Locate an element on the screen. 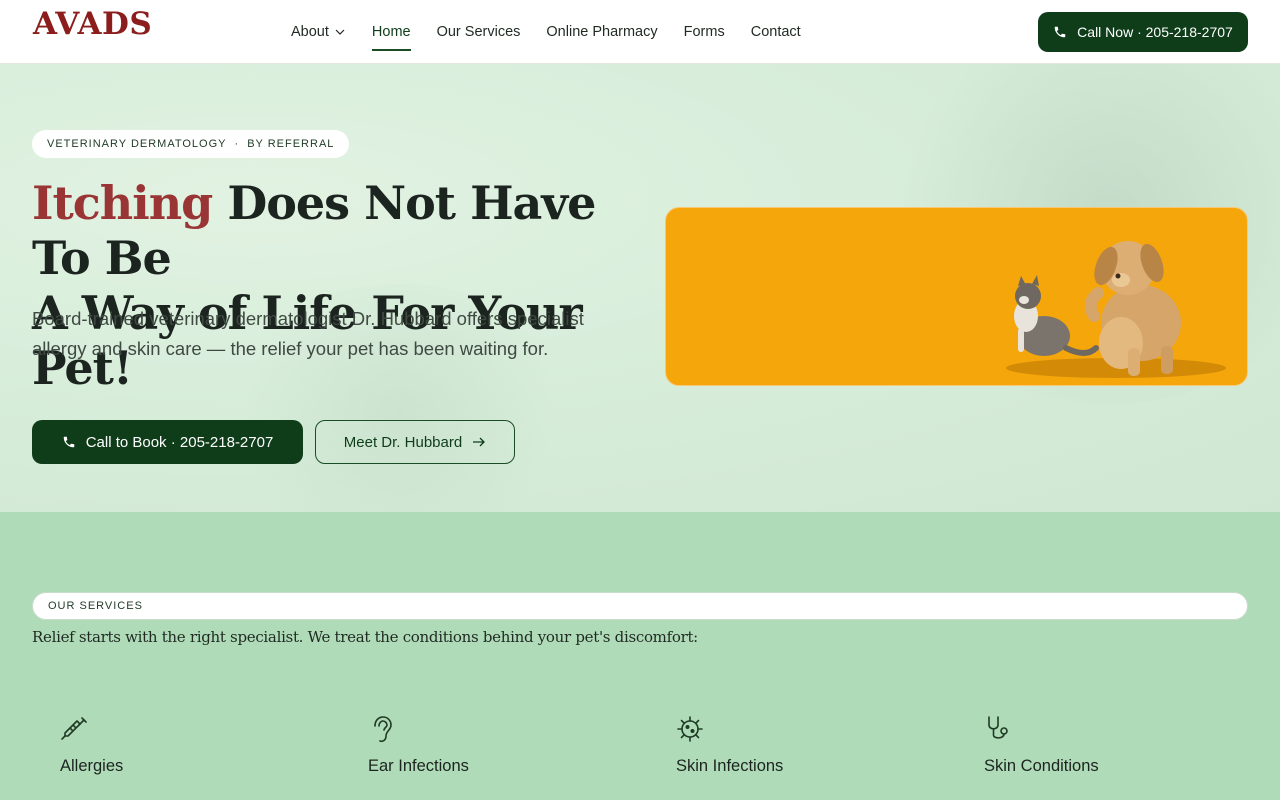 The image size is (1280, 800). service-allergies: Allergies is located at coordinates (190, 749).